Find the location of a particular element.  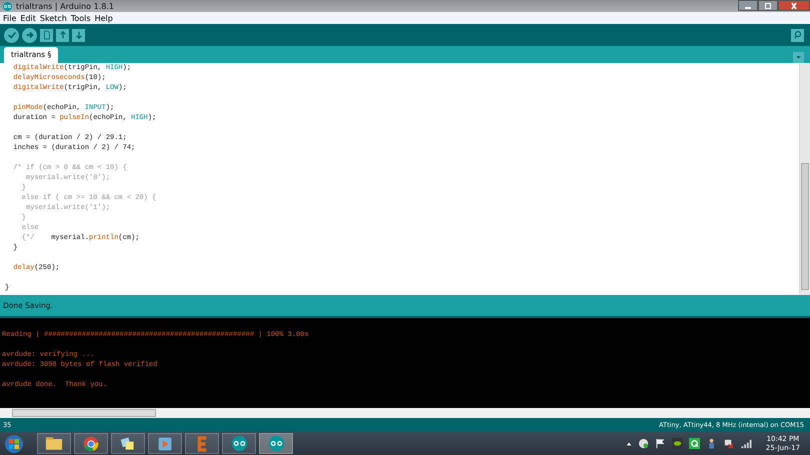

start-button is located at coordinates (14, 444).